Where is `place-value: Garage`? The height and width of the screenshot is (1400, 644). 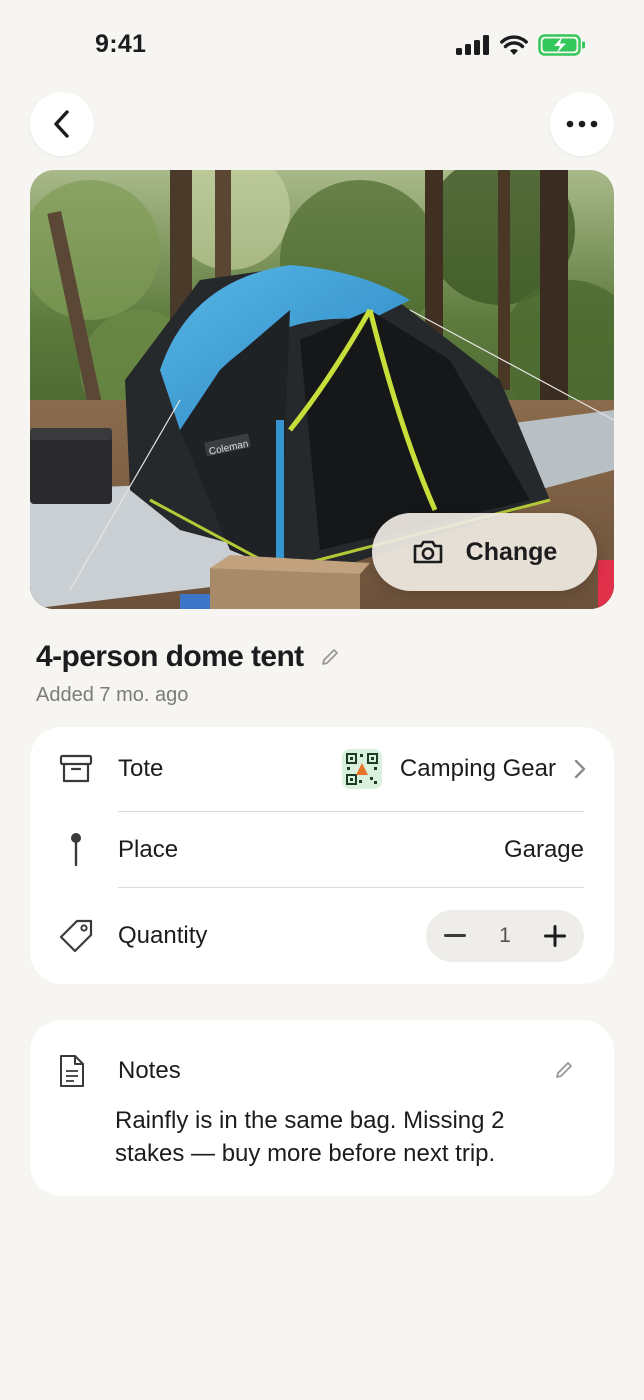 place-value: Garage is located at coordinates (544, 850).